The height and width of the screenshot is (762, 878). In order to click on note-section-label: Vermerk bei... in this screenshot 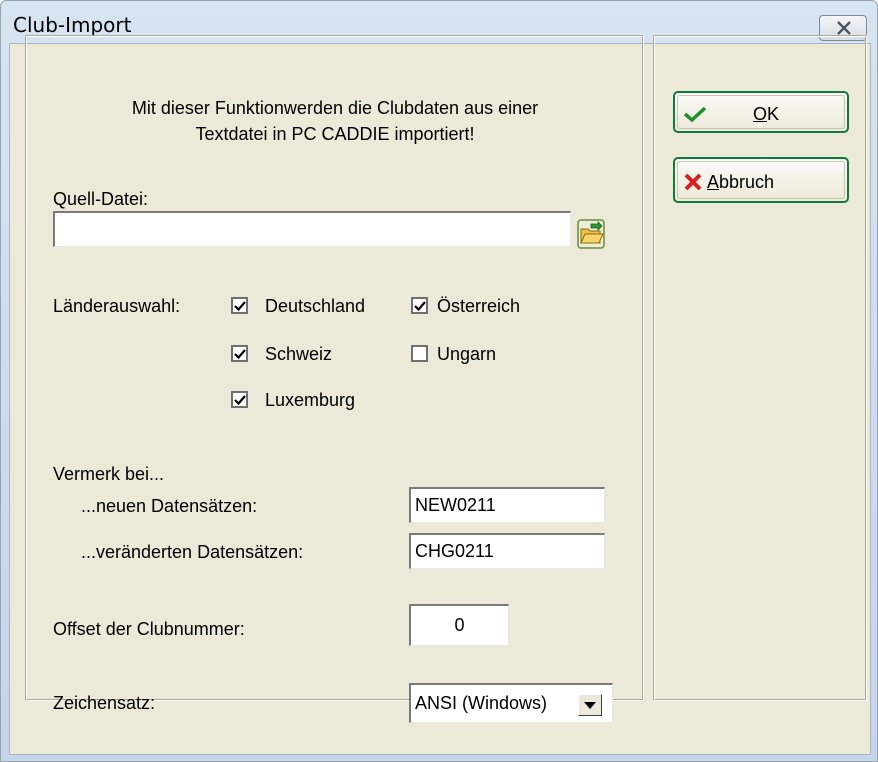, I will do `click(109, 474)`.